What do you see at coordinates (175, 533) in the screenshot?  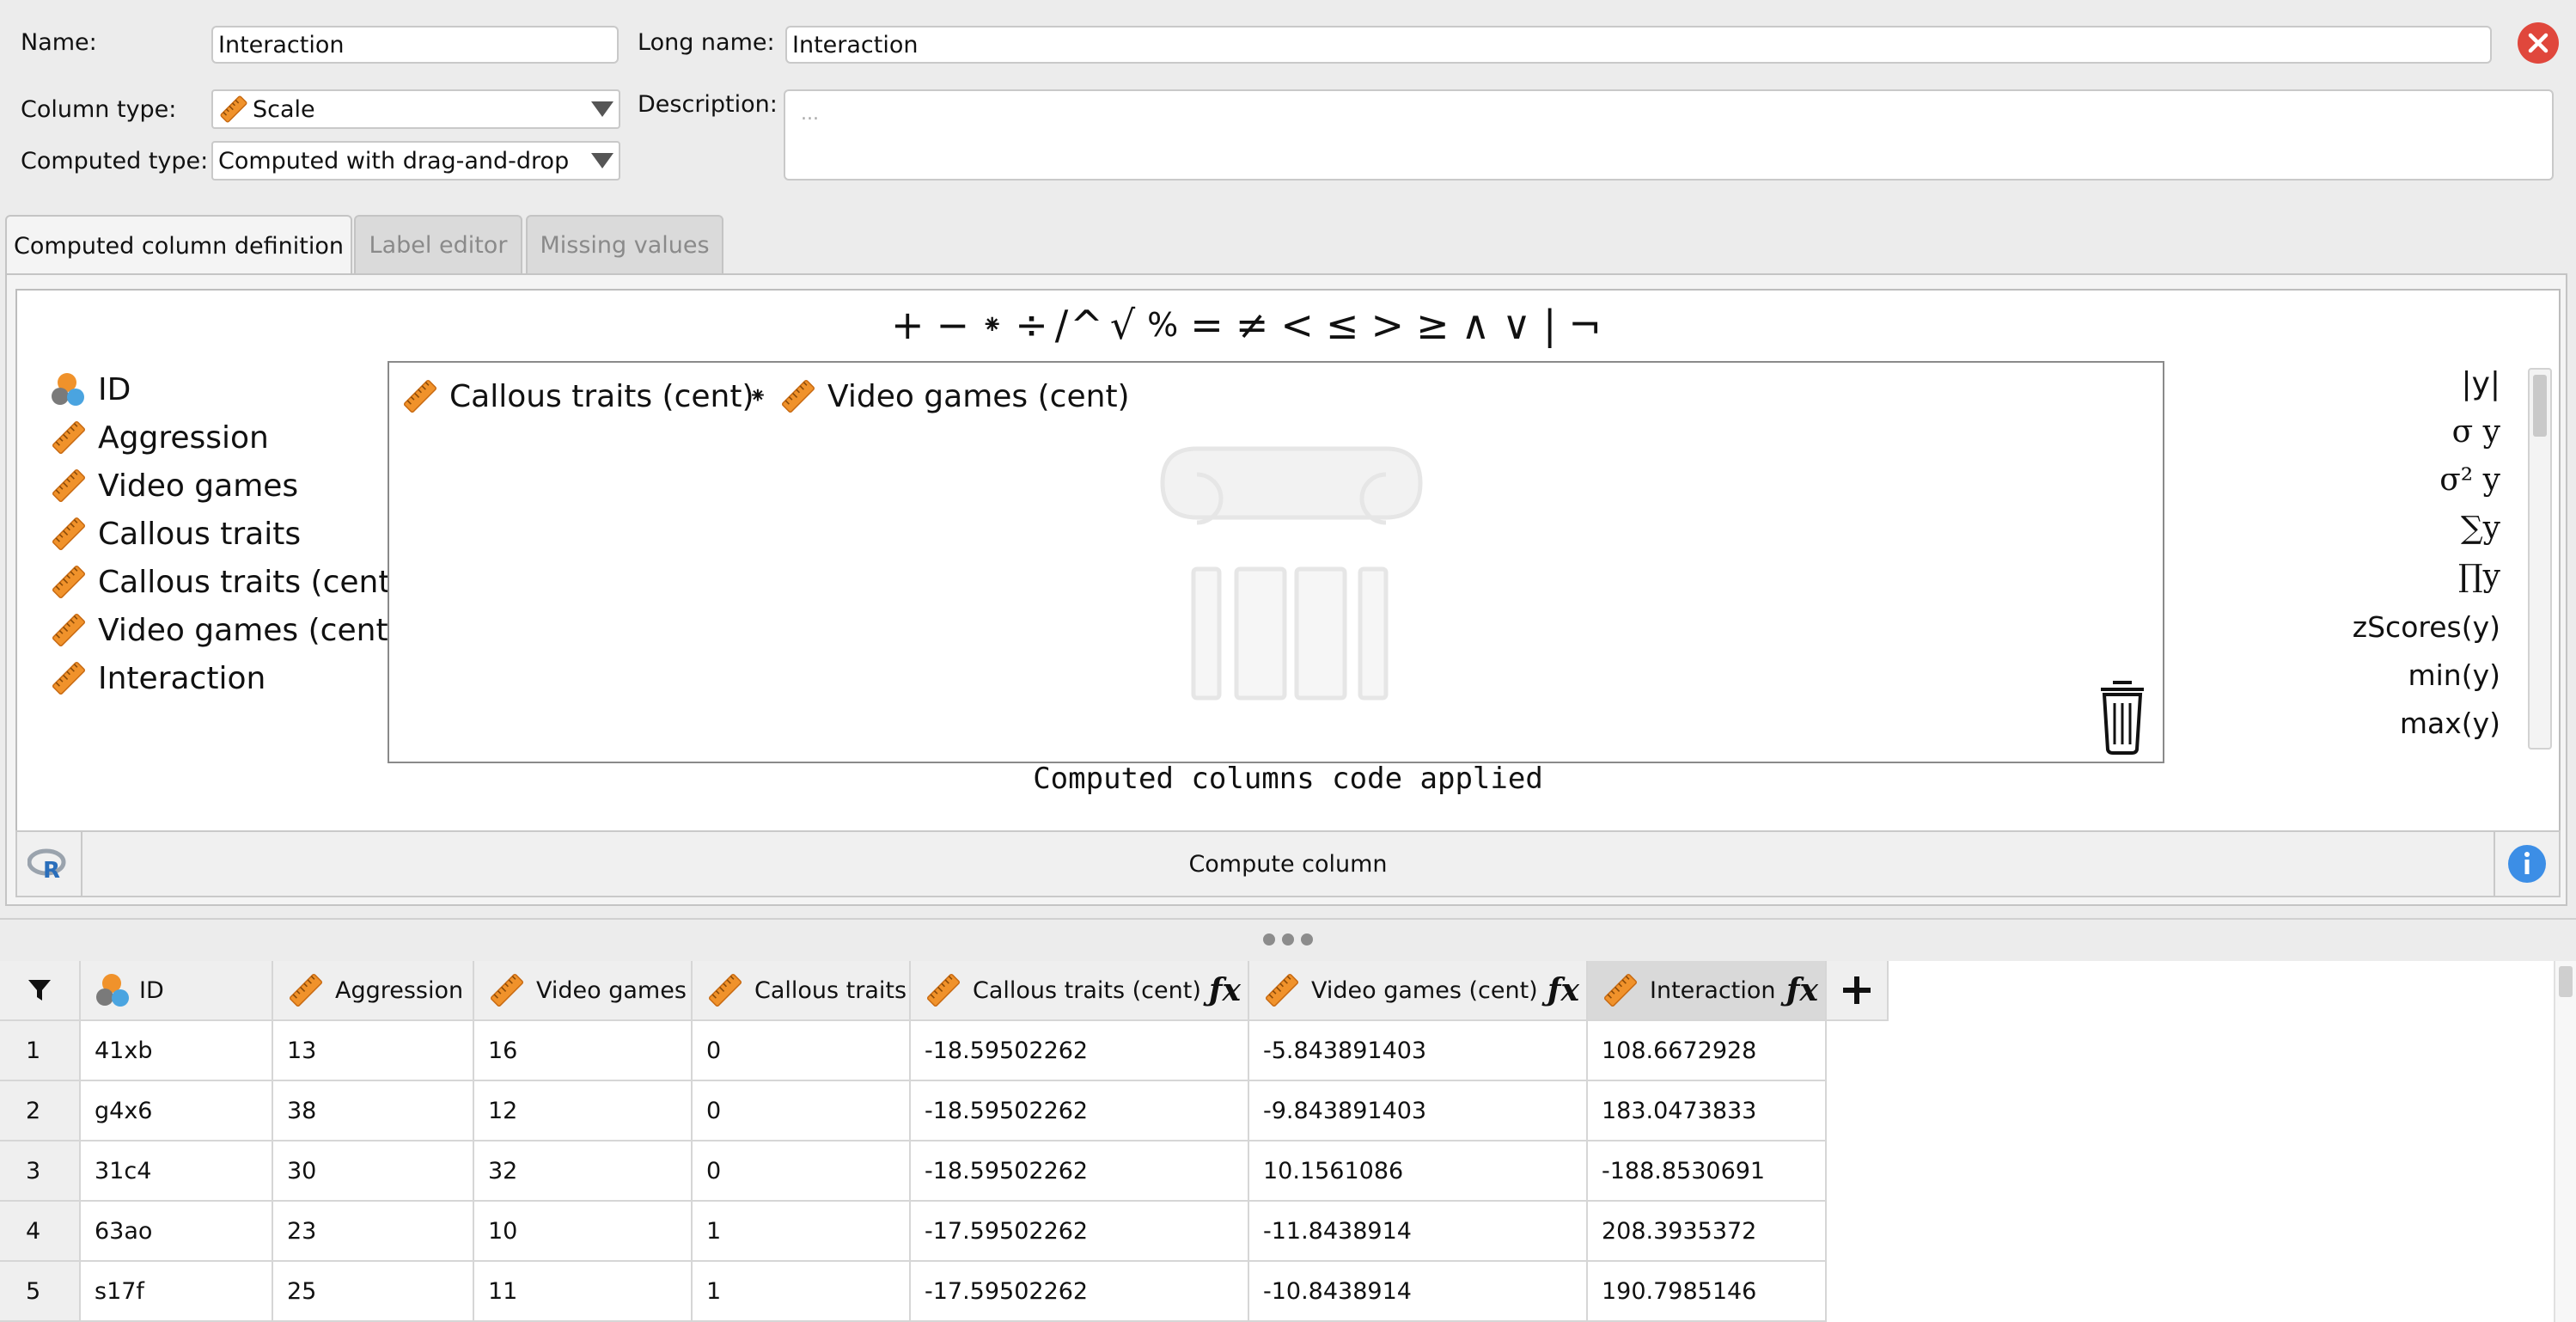 I see `variable-item-callous-traits: Callous traits` at bounding box center [175, 533].